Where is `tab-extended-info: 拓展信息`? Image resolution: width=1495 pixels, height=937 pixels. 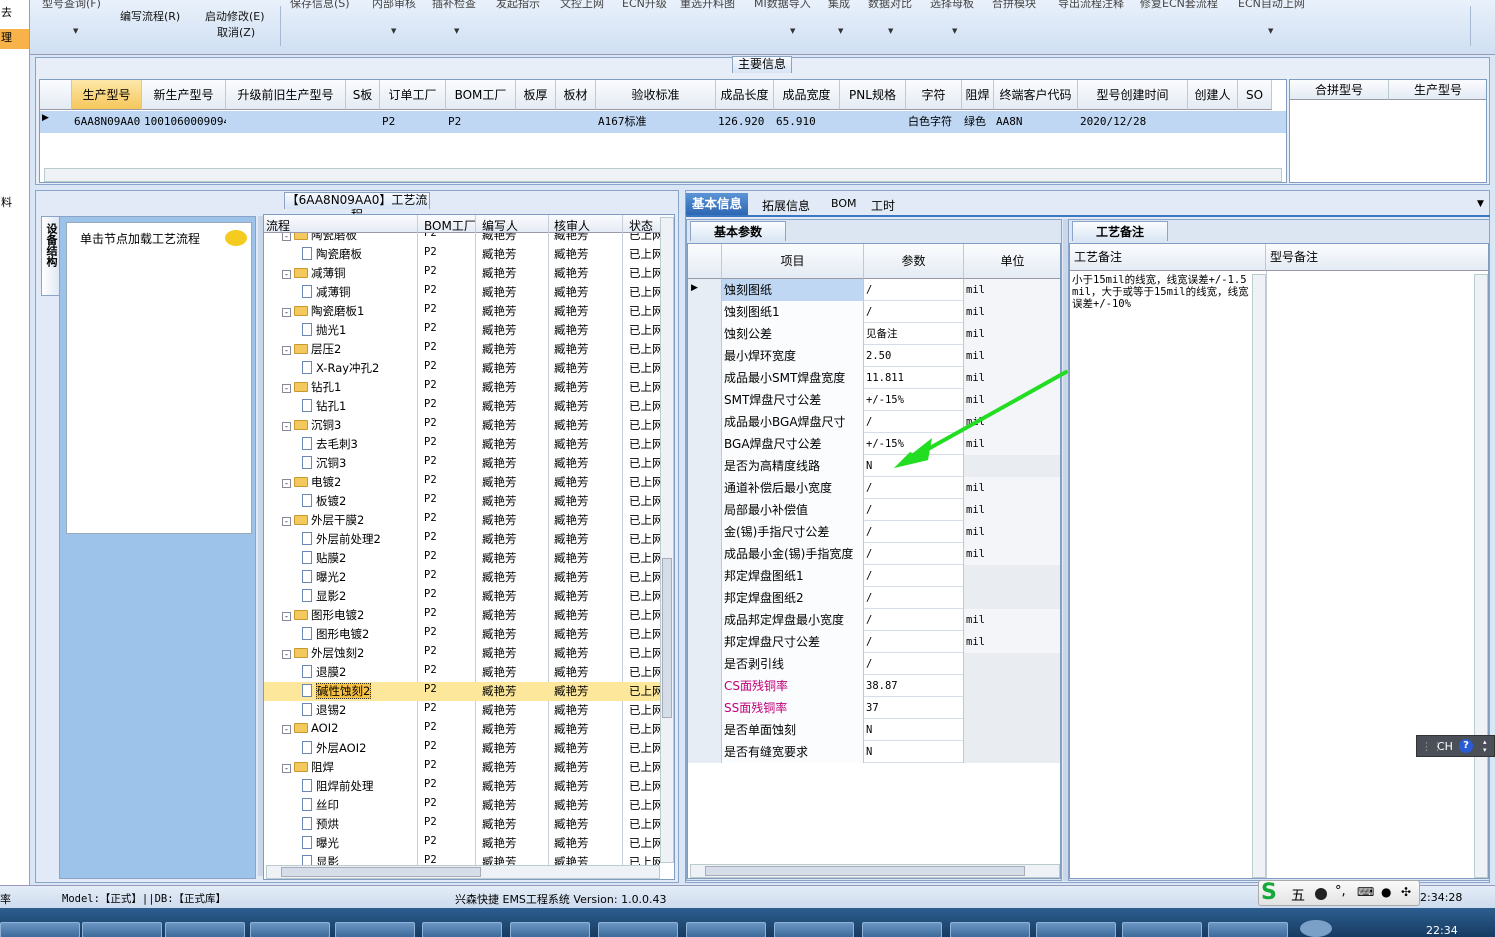
tab-extended-info: 拓展信息 is located at coordinates (786, 205).